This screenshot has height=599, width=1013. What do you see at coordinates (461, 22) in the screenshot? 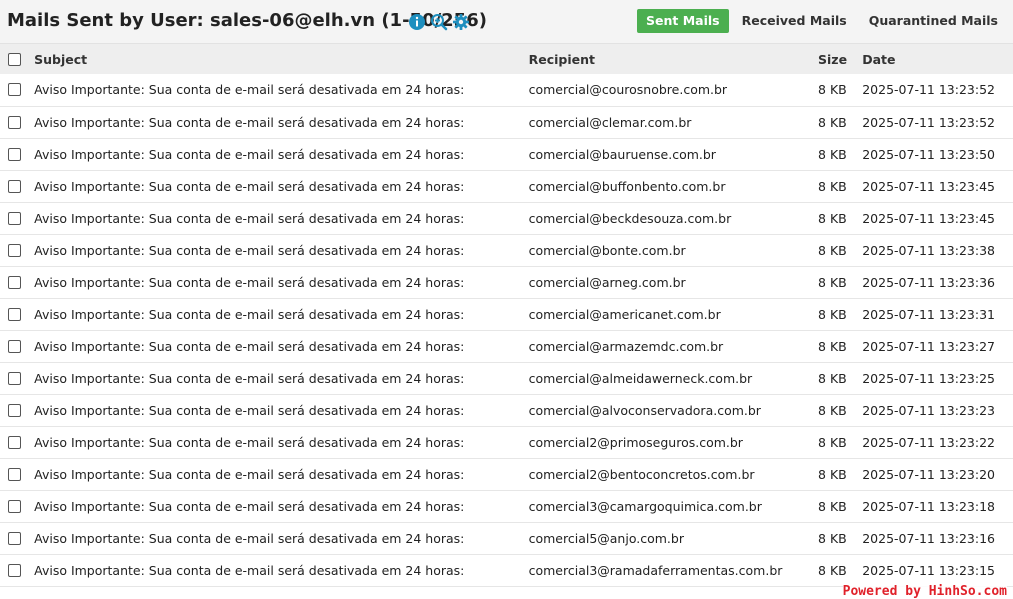
I see `gear-icon` at bounding box center [461, 22].